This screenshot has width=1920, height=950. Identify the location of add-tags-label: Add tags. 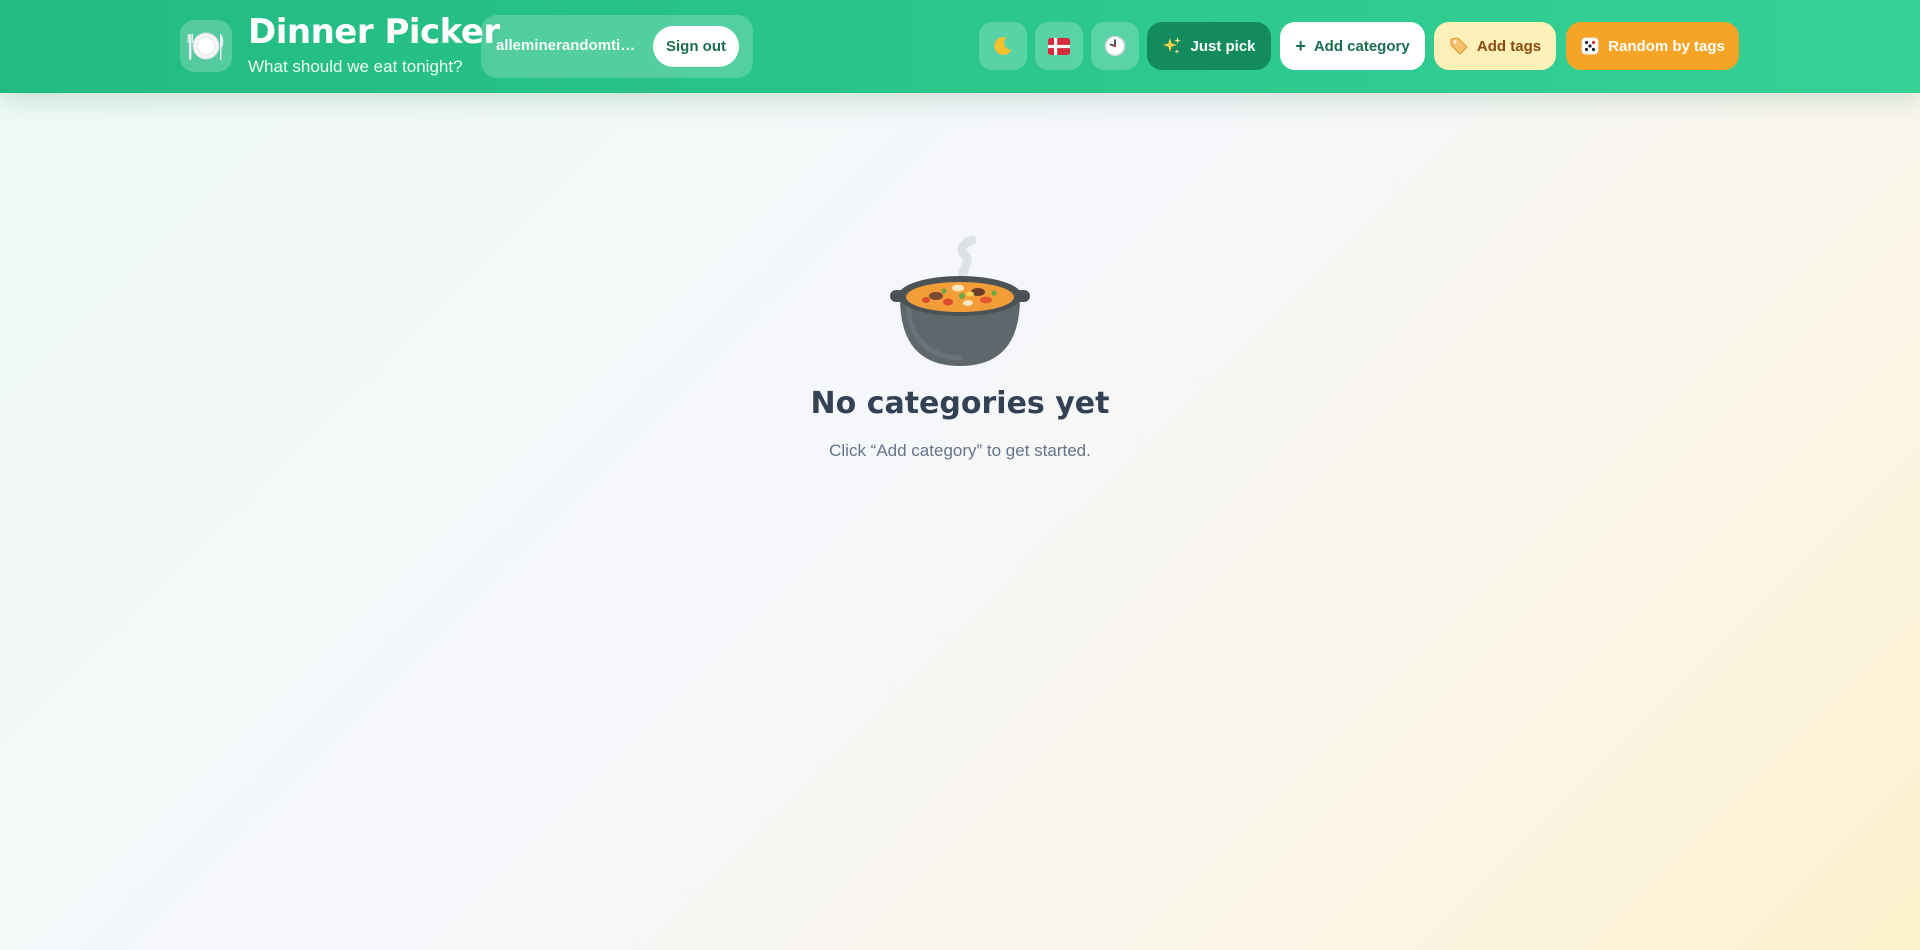
(1509, 46).